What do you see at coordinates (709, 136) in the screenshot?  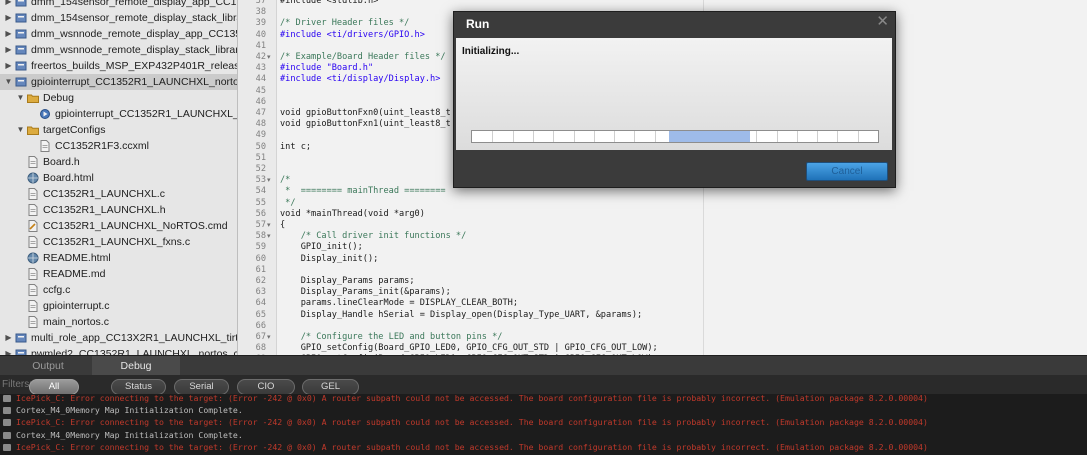 I see `progress-indicator` at bounding box center [709, 136].